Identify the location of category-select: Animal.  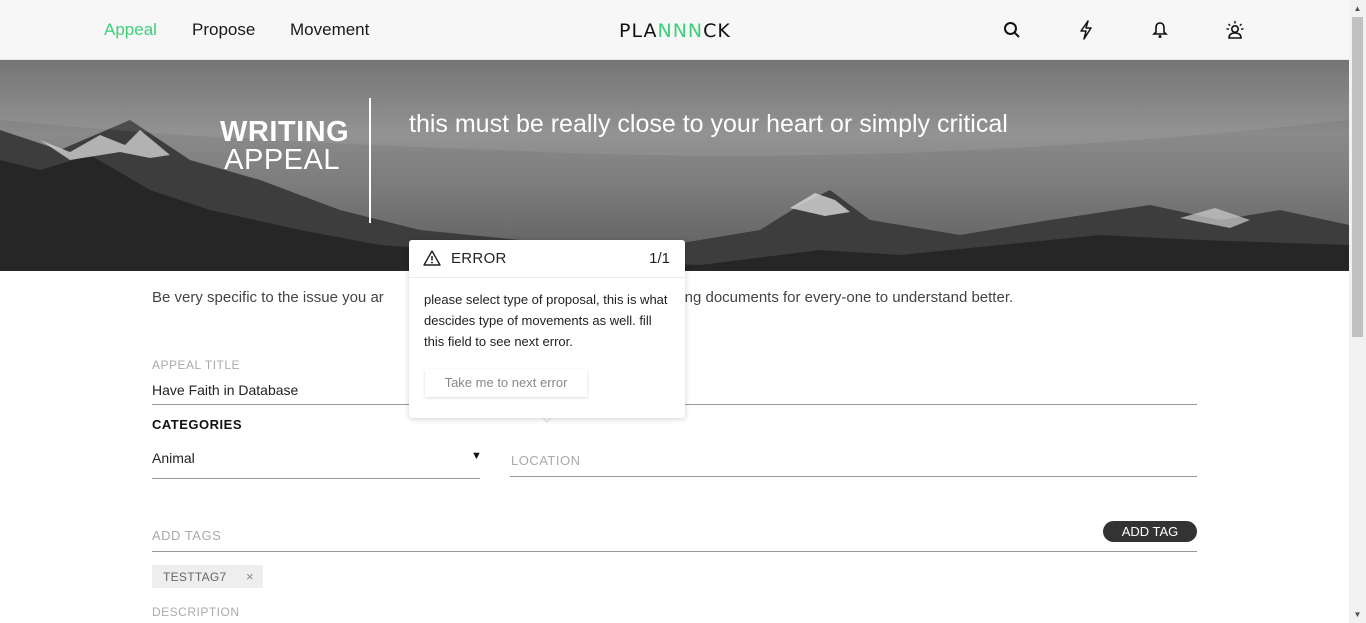
(173, 458).